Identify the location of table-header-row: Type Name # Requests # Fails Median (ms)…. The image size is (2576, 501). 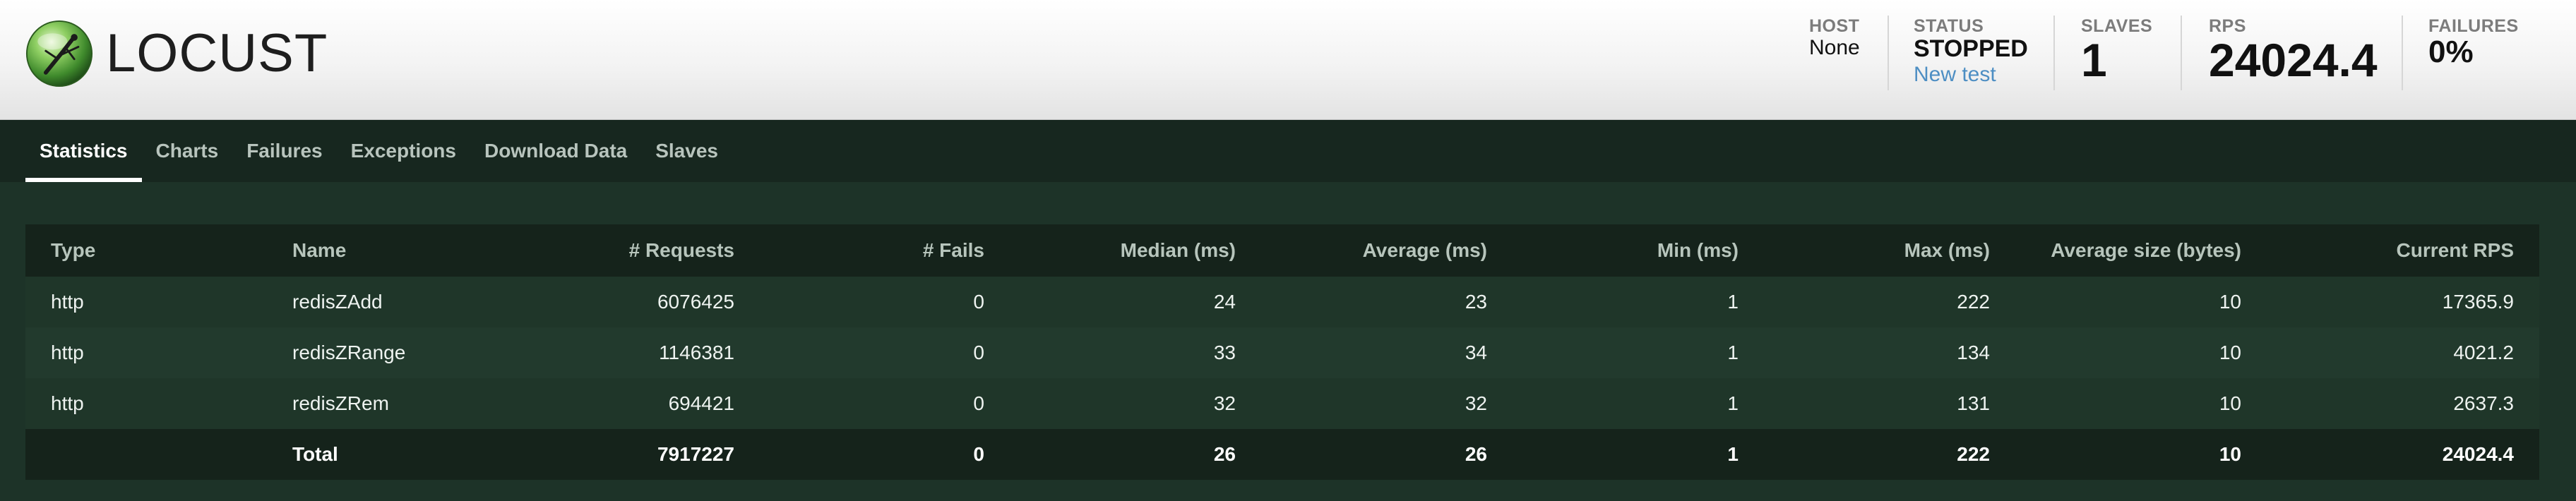
(1282, 250).